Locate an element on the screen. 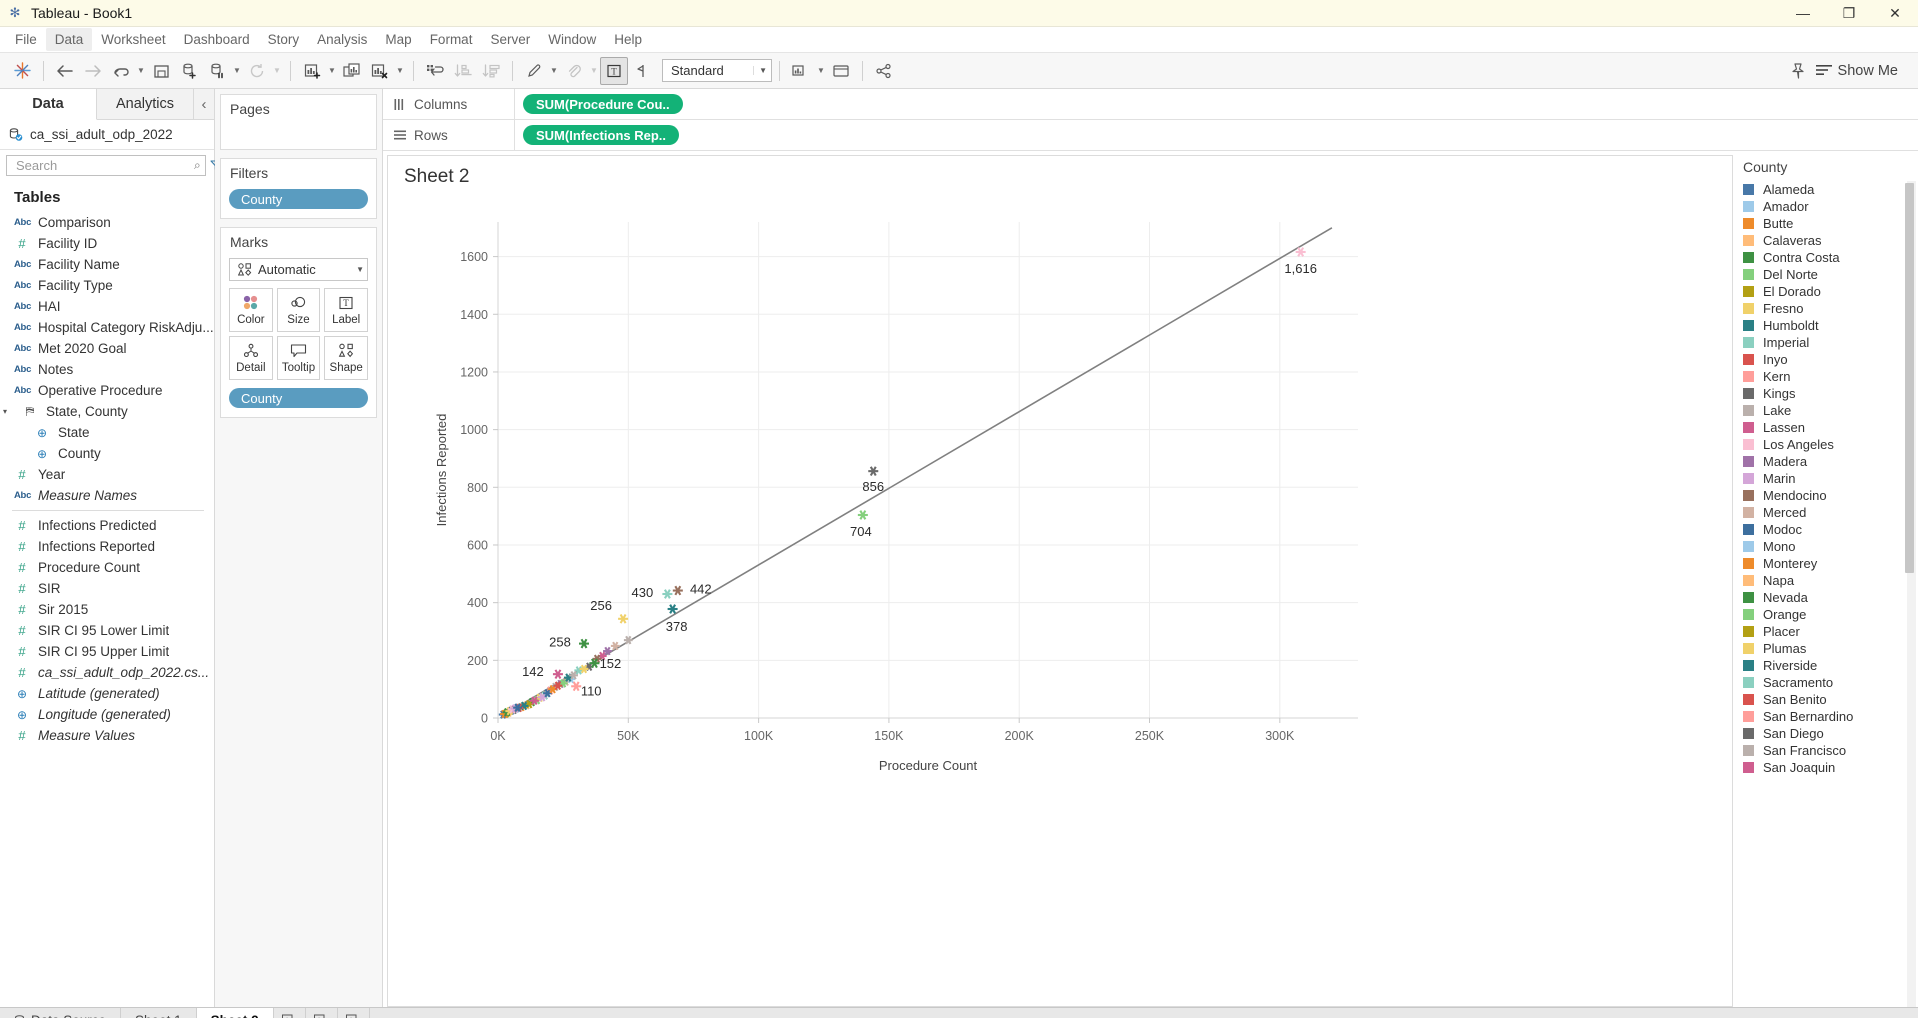 The image size is (1918, 1018). legend-item-monterey: Monterey is located at coordinates (1828, 563).